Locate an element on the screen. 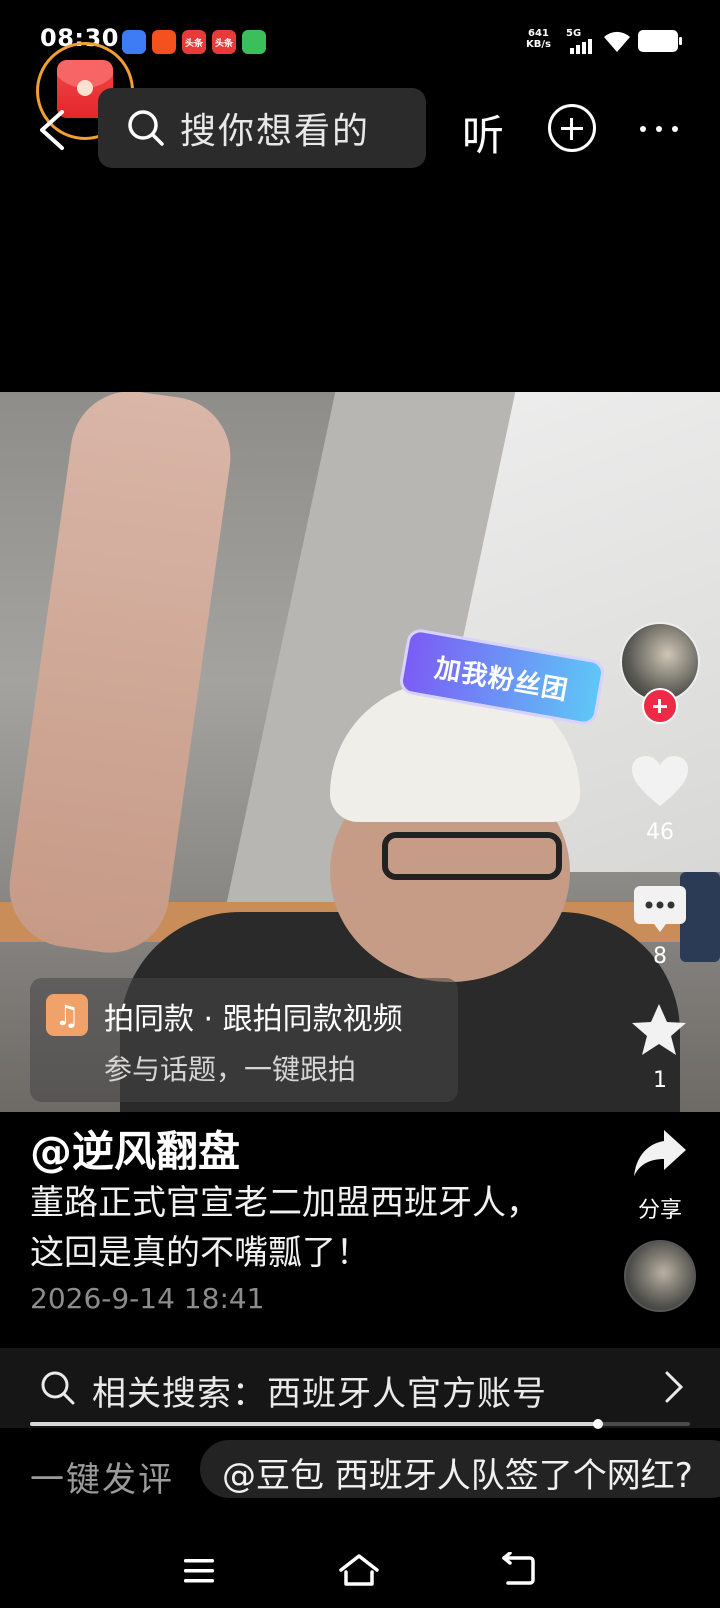 This screenshot has height=1608, width=720. related-search-icon is located at coordinates (58, 1388).